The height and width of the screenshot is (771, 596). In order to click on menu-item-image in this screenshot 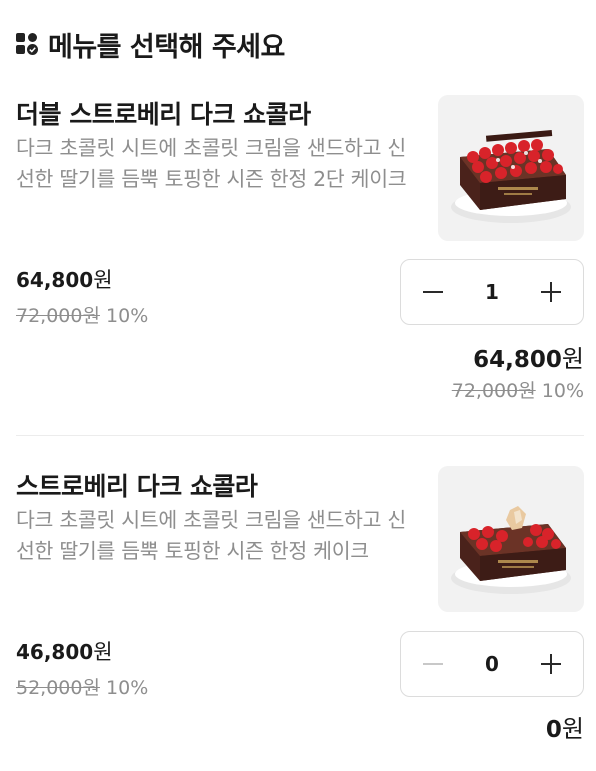, I will do `click(511, 539)`.